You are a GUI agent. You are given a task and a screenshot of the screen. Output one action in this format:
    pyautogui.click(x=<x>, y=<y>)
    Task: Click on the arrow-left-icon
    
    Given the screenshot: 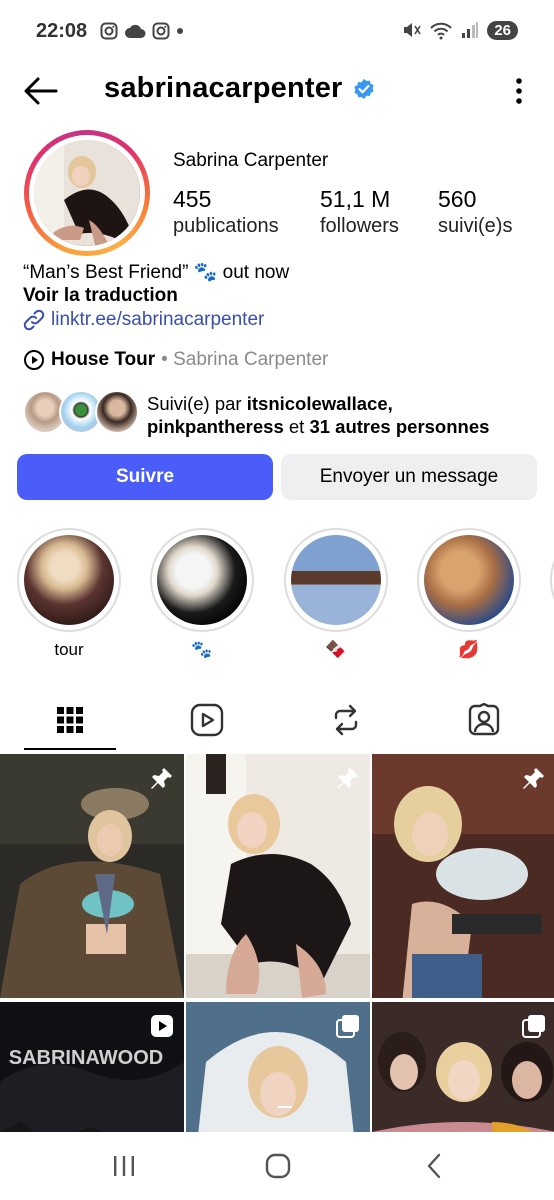 What is the action you would take?
    pyautogui.click(x=41, y=91)
    